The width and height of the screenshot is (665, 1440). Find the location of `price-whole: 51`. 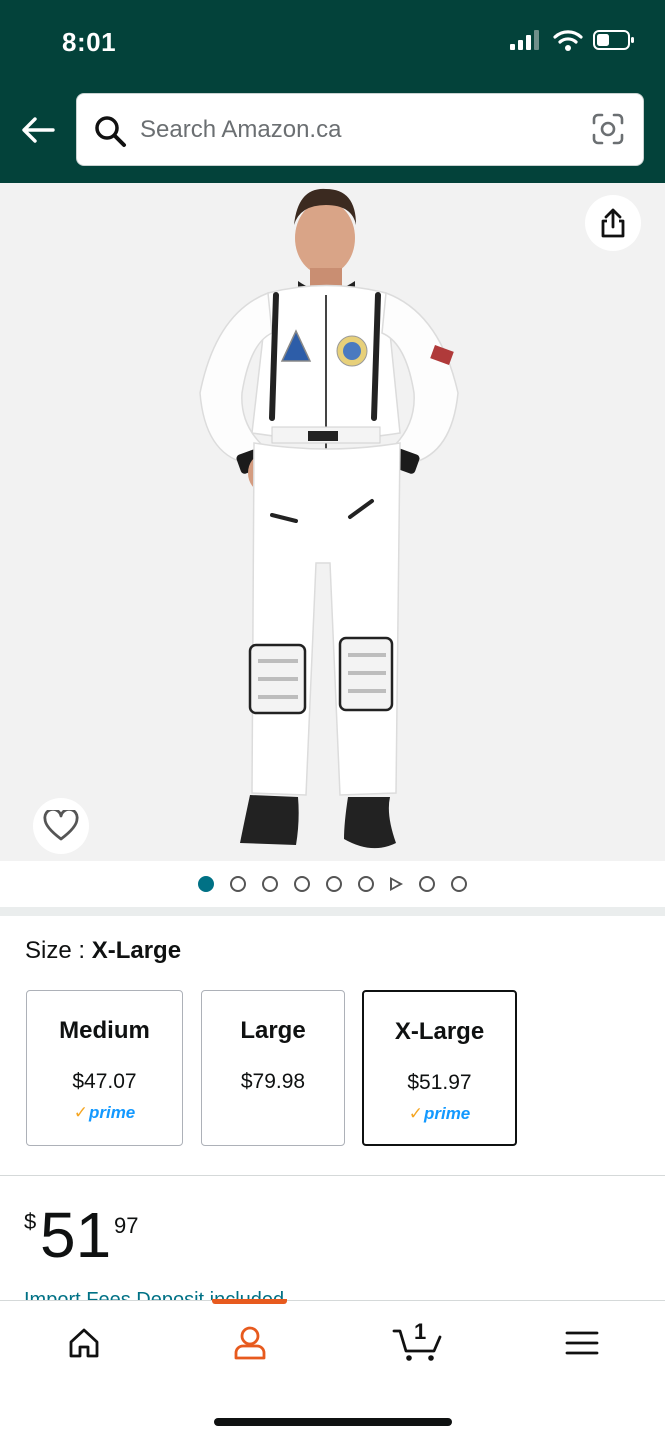

price-whole: 51 is located at coordinates (76, 1235).